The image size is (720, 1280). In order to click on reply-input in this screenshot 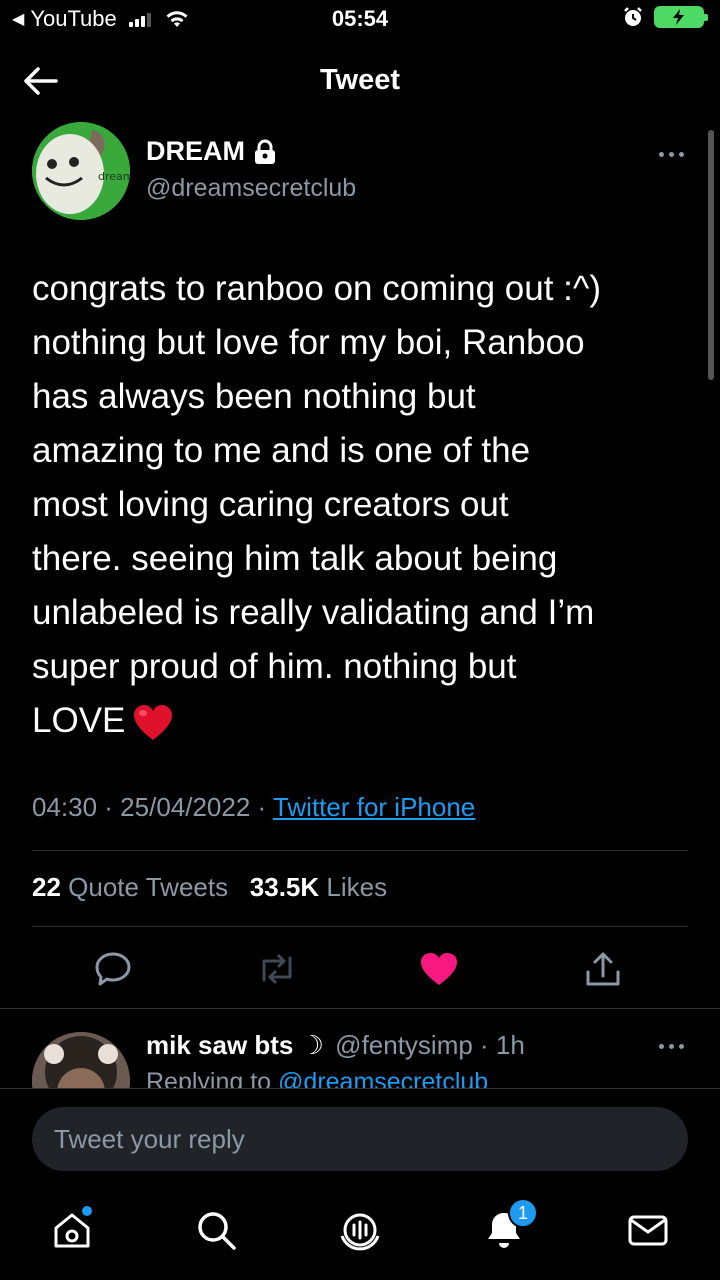, I will do `click(360, 1139)`.